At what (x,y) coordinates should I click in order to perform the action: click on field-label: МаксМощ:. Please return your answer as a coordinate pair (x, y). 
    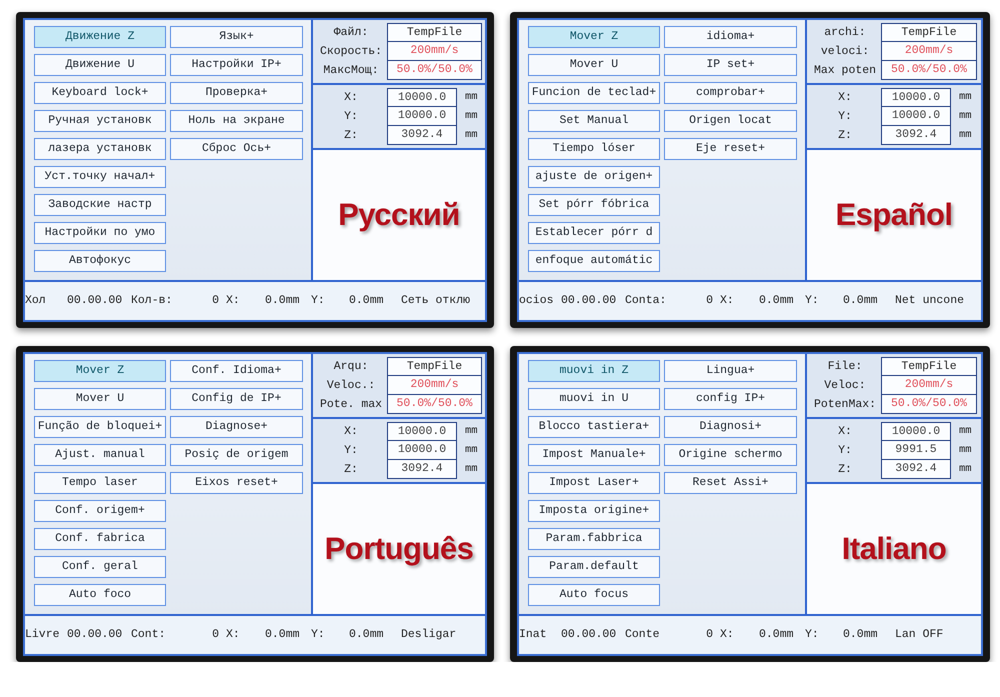
    Looking at the image, I should click on (351, 70).